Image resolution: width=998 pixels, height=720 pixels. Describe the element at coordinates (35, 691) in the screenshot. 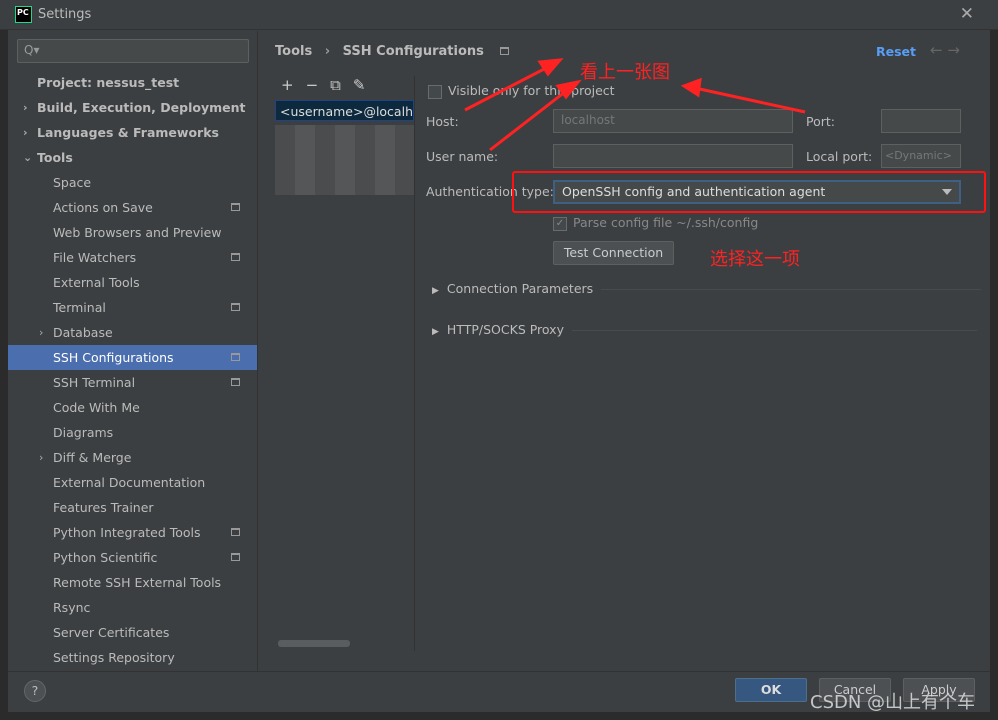

I see `help-button: ?` at that location.